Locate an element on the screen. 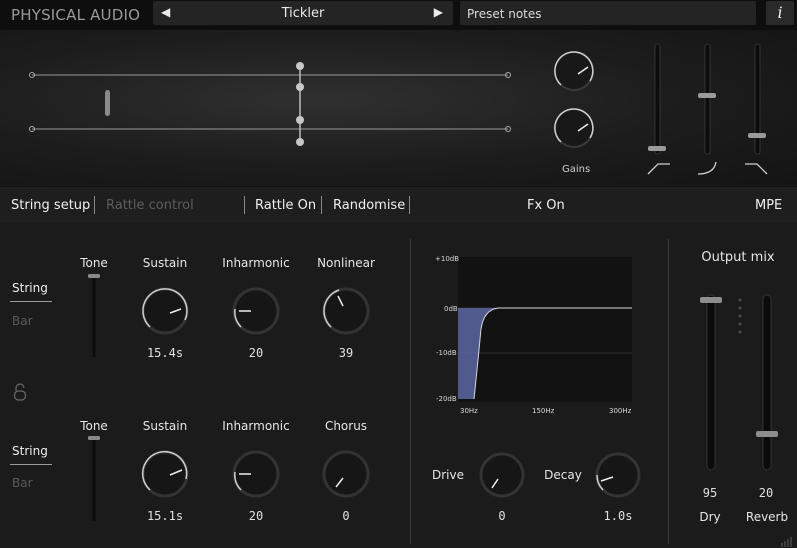 Image resolution: width=797 pixels, height=548 pixels. mid-slider is located at coordinates (707, 99).